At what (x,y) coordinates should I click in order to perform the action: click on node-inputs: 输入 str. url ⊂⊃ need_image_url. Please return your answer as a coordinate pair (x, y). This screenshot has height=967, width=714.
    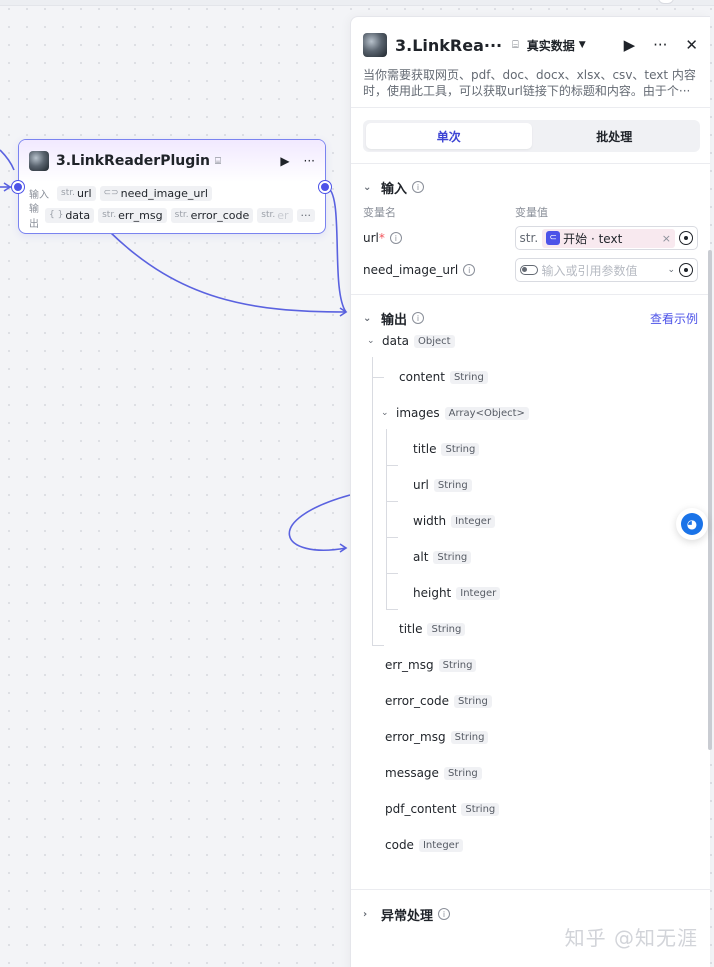
    Looking at the image, I should click on (172, 193).